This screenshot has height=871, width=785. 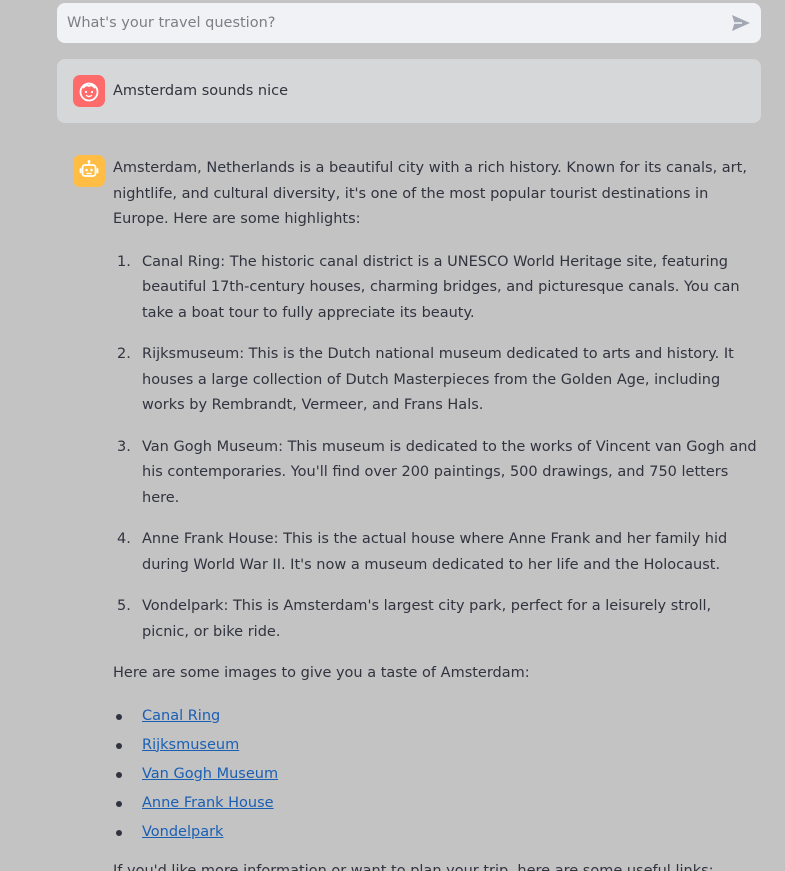 What do you see at coordinates (435, 803) in the screenshot?
I see `list-item: Anne Frank House` at bounding box center [435, 803].